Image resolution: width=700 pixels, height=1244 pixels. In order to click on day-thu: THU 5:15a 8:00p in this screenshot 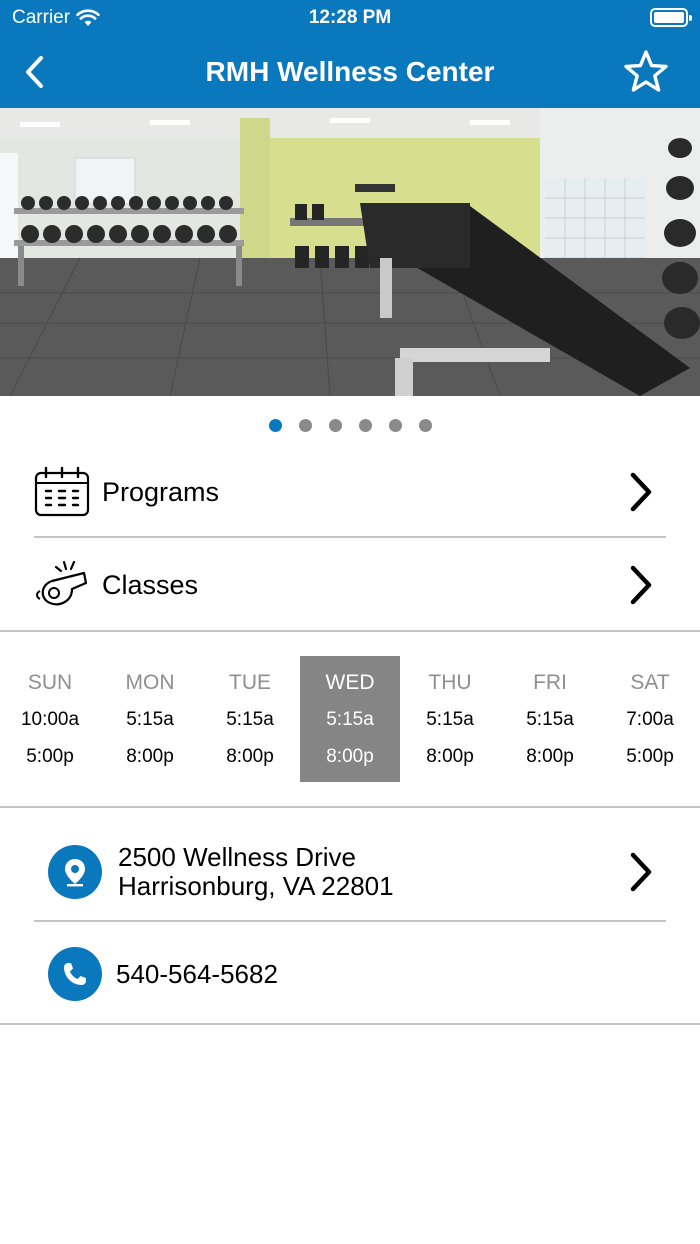, I will do `click(450, 719)`.